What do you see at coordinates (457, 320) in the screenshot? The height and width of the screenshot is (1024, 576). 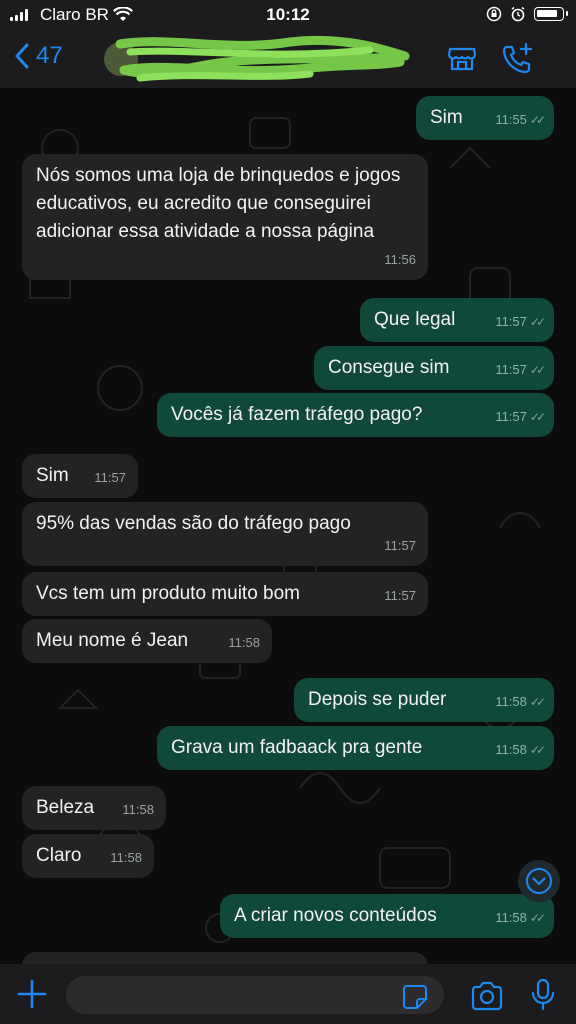 I see `message-bubble-outgoing: Que legal 11:57 ✓✓` at bounding box center [457, 320].